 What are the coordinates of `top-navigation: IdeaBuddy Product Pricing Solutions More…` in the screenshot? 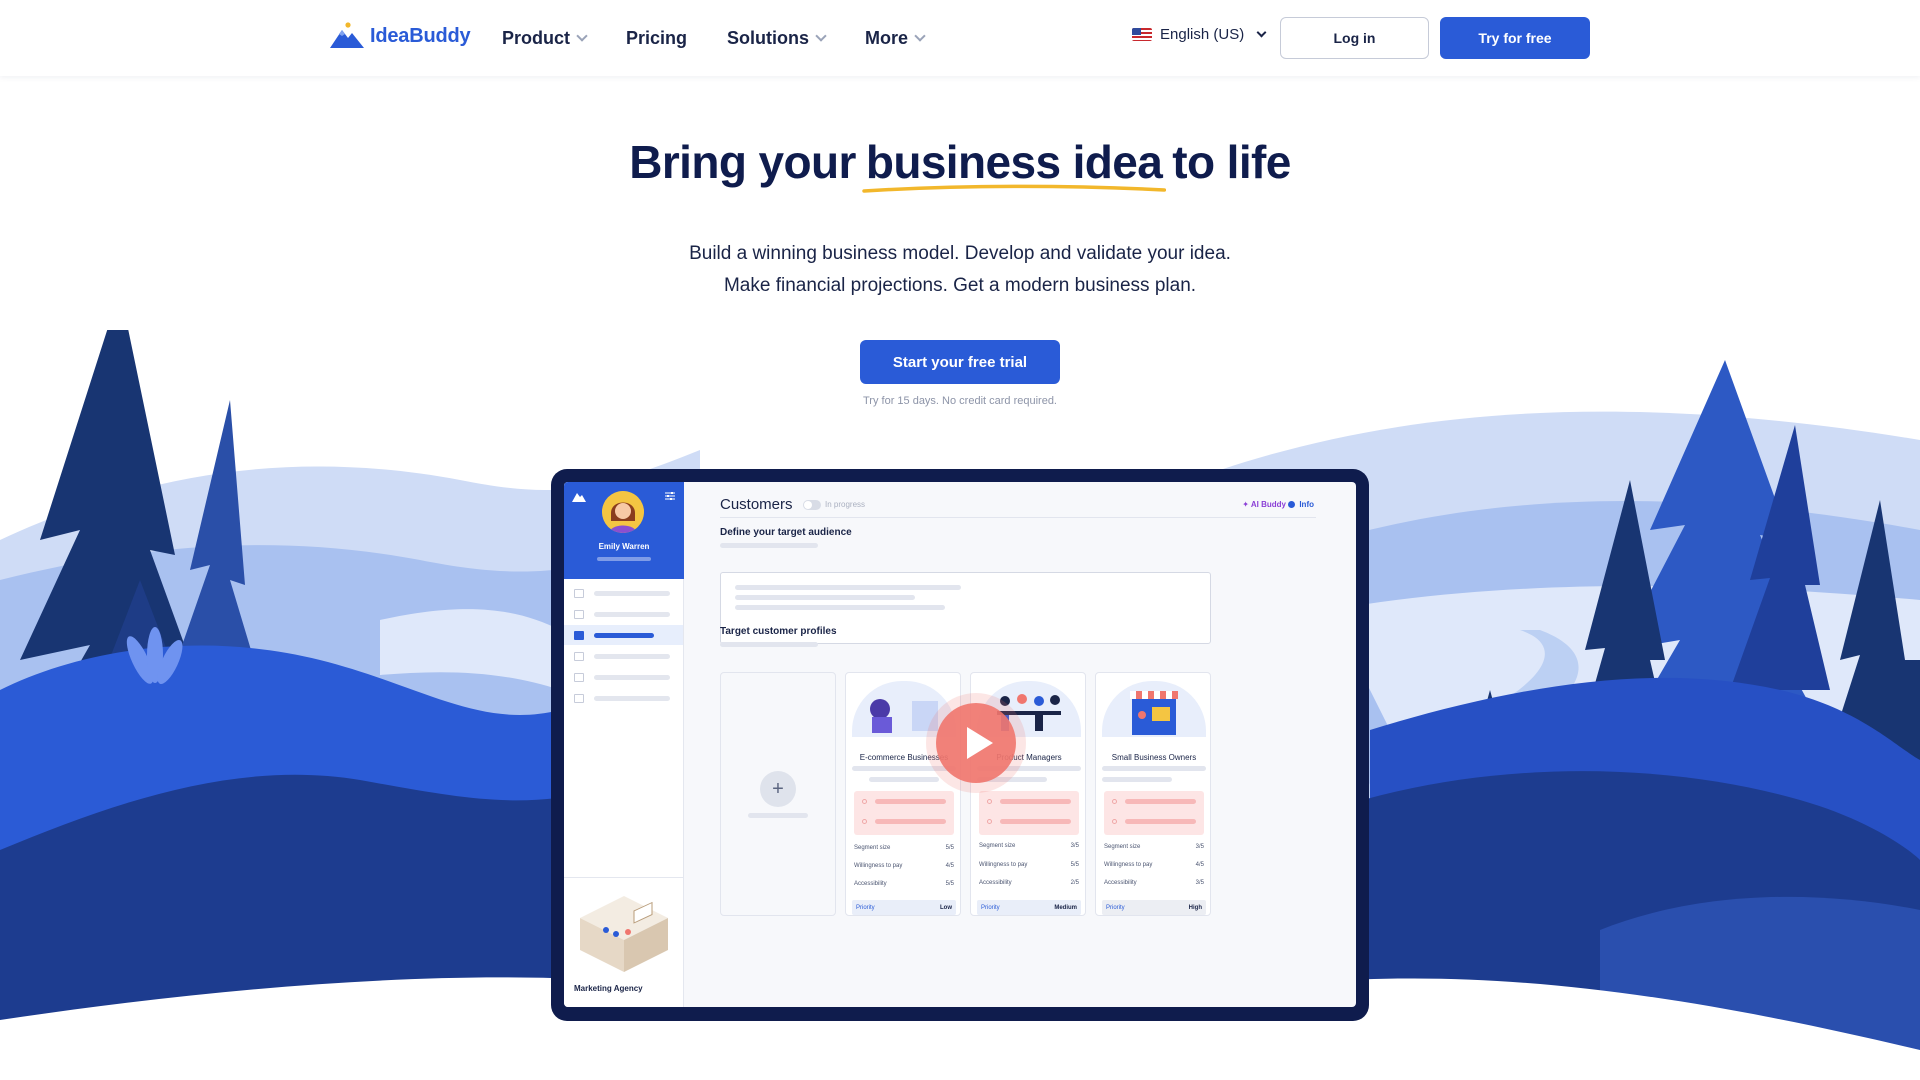 It's located at (960, 38).